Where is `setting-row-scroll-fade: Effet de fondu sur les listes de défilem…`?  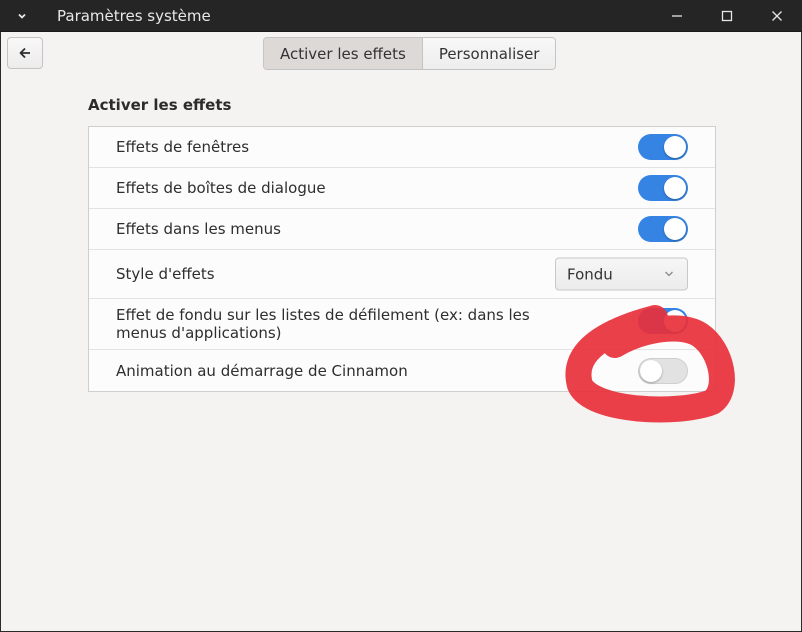
setting-row-scroll-fade: Effet de fondu sur les listes de défilem… is located at coordinates (402, 324).